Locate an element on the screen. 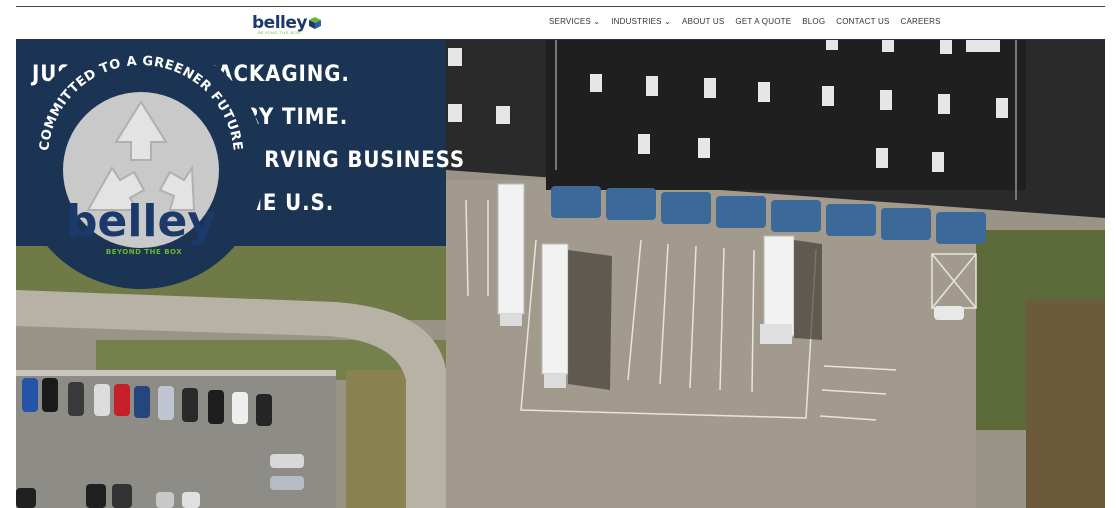  badge-logo-wordmark: belley is located at coordinates (141, 221).